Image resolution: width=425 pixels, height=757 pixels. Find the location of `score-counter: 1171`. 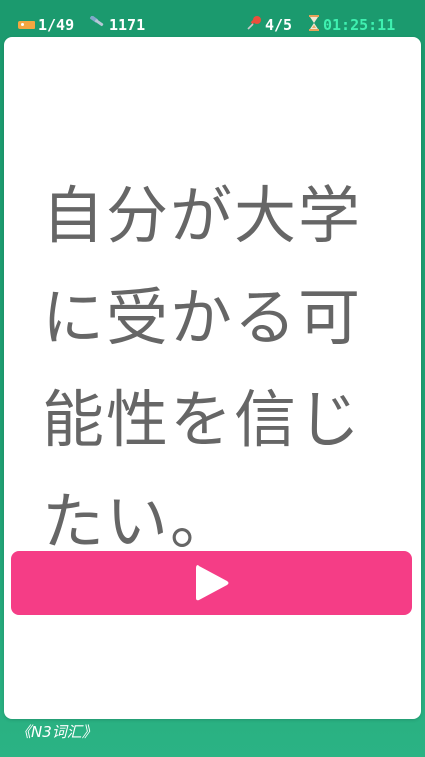

score-counter: 1171 is located at coordinates (117, 24).